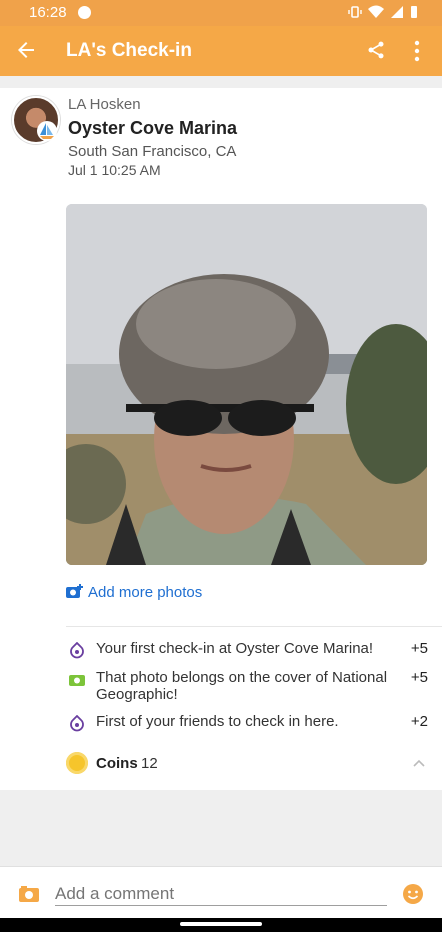 The width and height of the screenshot is (442, 932). Describe the element at coordinates (29, 894) in the screenshot. I see `camera-icon` at that location.